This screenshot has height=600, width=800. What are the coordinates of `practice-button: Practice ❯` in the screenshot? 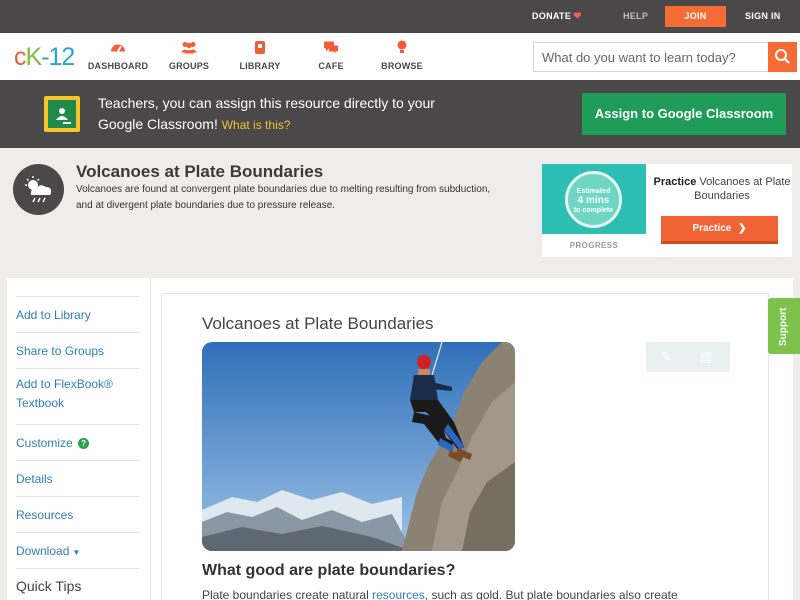 It's located at (719, 230).